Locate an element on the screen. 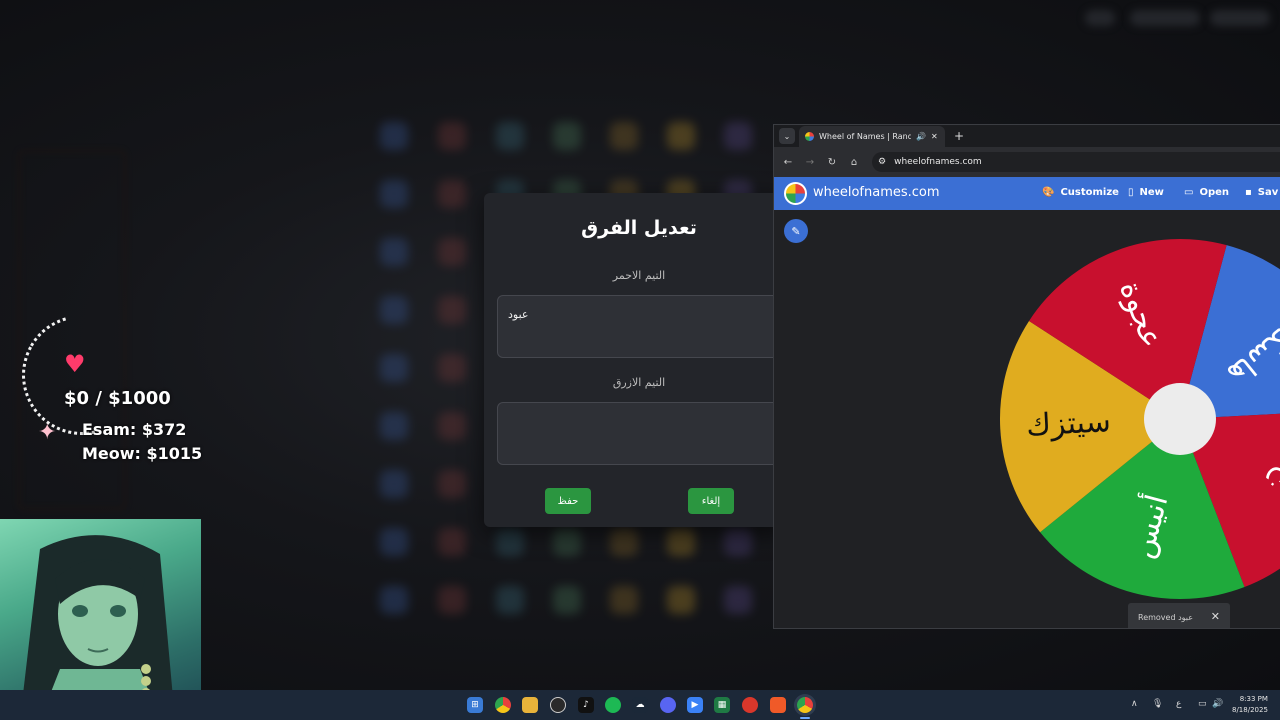 This screenshot has width=1280, height=720. wheel-center-hub is located at coordinates (1180, 419).